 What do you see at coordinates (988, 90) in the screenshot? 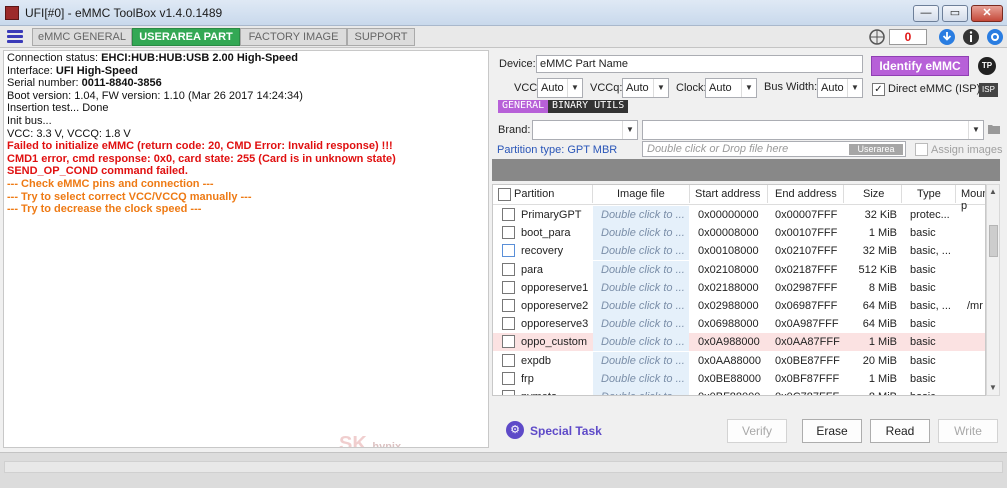
I see `isp-badge: ISP` at bounding box center [988, 90].